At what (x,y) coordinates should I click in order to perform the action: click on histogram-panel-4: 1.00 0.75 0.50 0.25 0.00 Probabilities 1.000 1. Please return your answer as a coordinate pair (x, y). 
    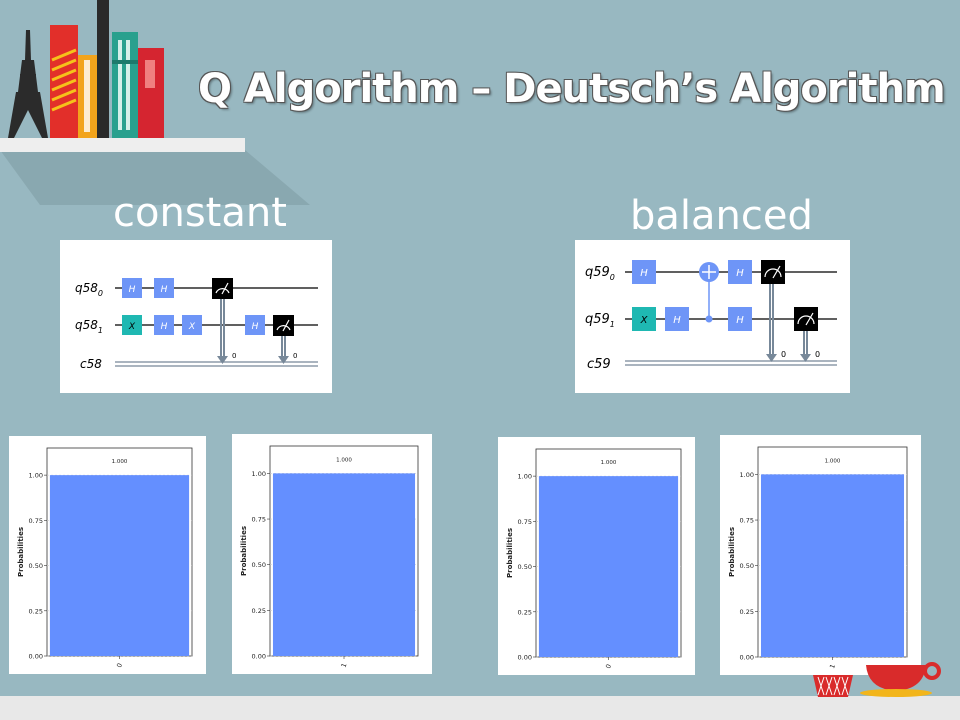
    Looking at the image, I should click on (820, 555).